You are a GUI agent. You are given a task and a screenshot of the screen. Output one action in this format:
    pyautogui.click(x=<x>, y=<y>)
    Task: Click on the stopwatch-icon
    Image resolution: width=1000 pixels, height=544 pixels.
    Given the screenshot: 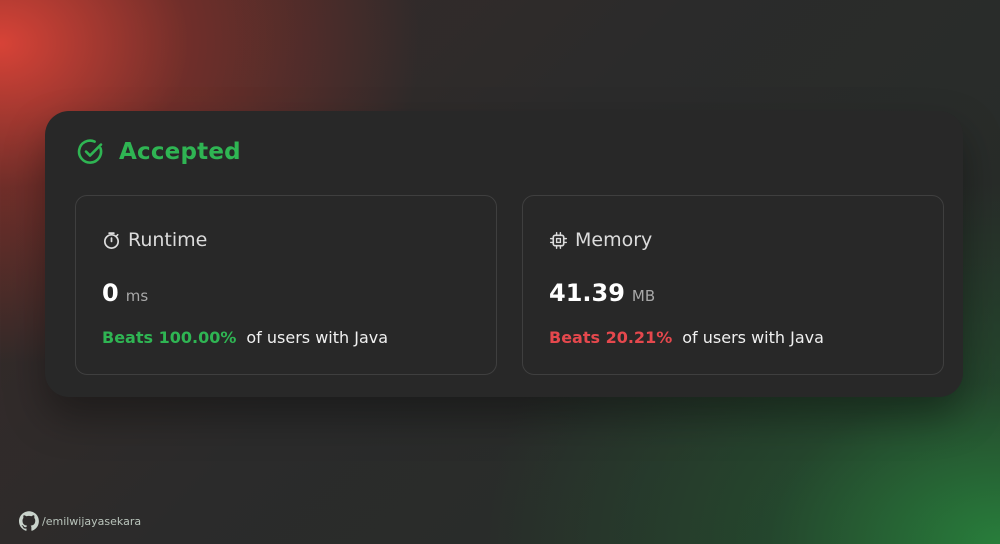 What is the action you would take?
    pyautogui.click(x=111, y=240)
    